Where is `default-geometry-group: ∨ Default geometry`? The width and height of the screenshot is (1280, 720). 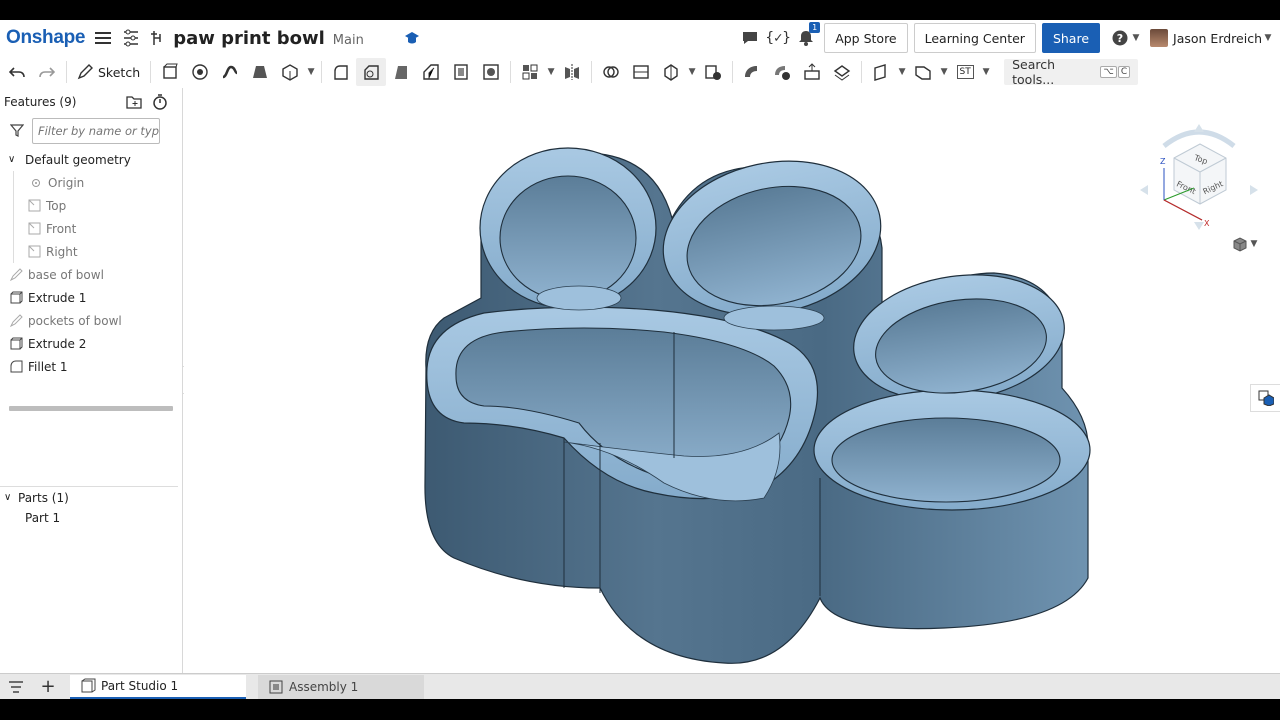 default-geometry-group: ∨ Default geometry is located at coordinates (91, 159).